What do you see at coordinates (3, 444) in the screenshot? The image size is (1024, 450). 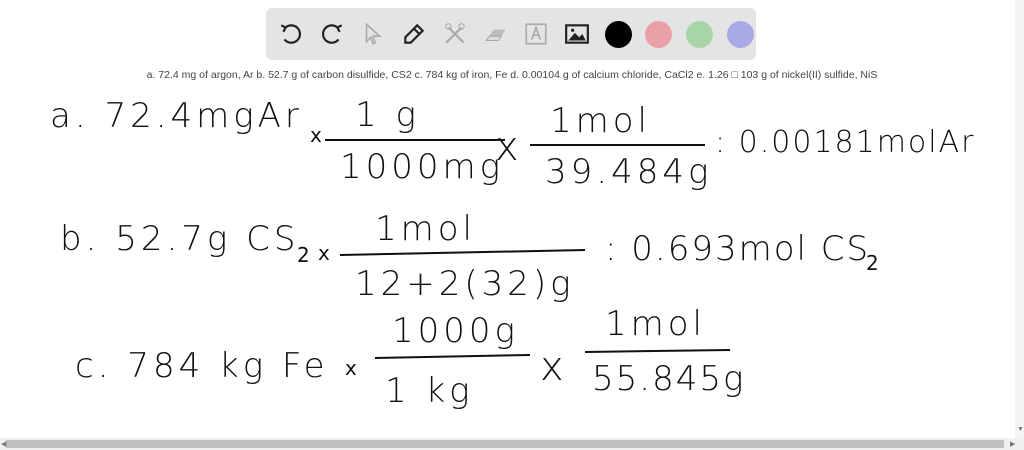 I see `scroll-left-arrow-icon: ◀` at bounding box center [3, 444].